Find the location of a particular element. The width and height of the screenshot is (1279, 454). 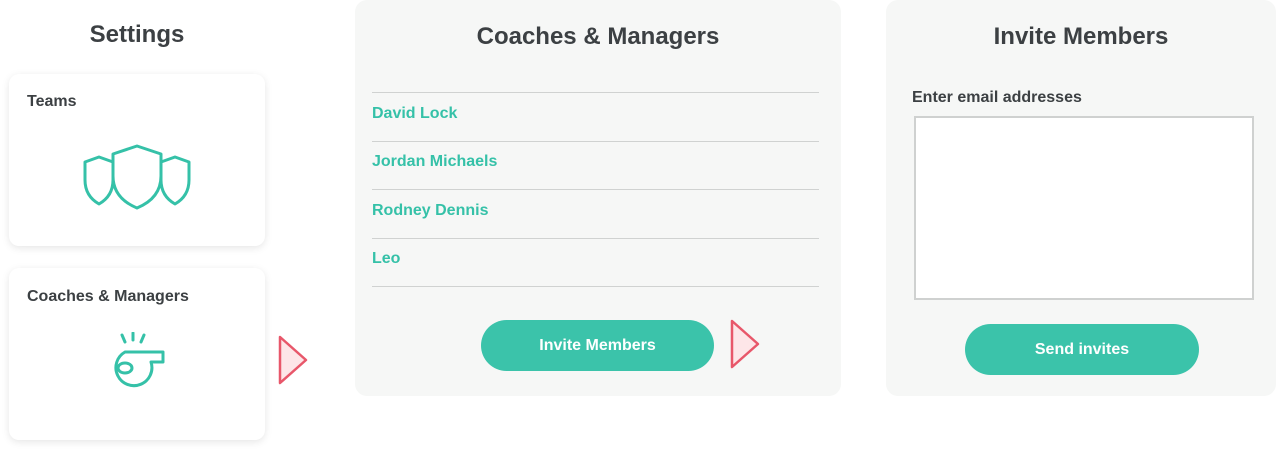

coaches-panel-title: Coaches & Managers is located at coordinates (598, 36).